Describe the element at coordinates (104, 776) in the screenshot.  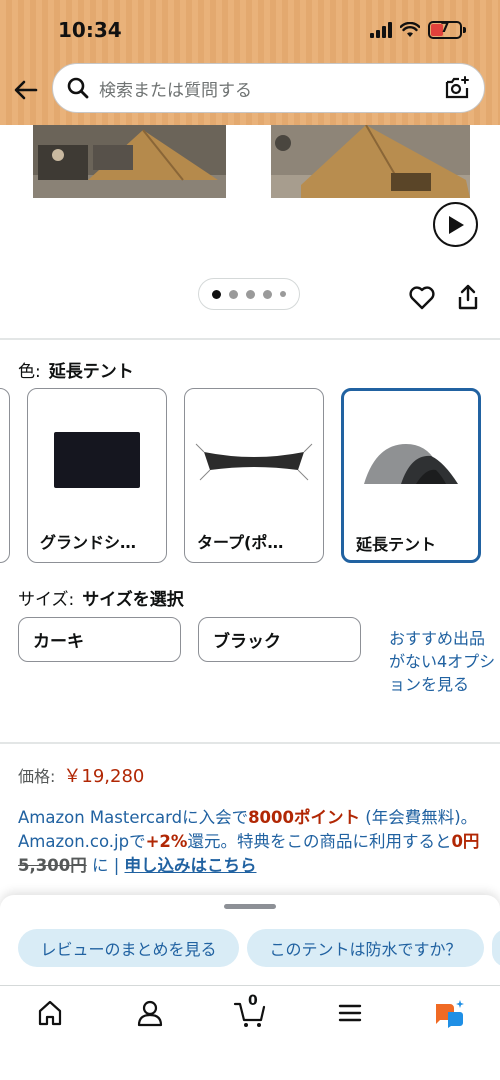
I see `price-value: ￥19,280` at that location.